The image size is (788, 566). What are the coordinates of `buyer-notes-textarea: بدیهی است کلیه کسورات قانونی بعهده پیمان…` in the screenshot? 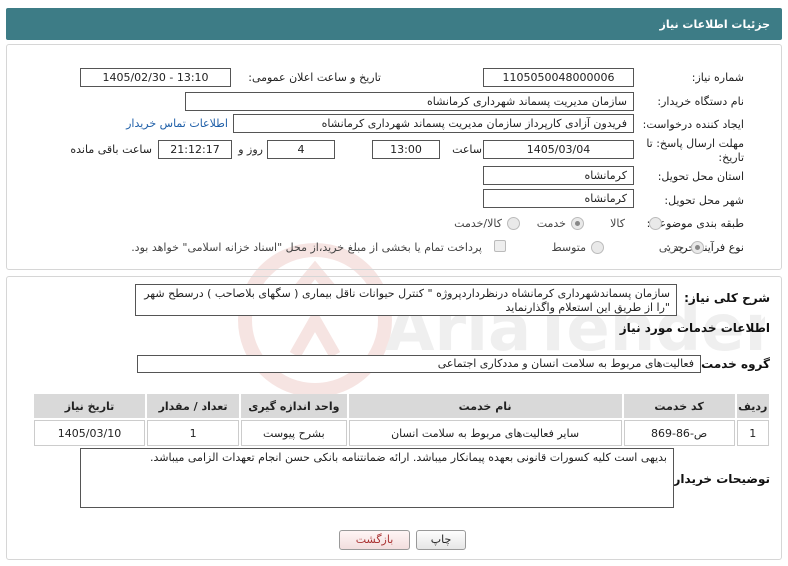 It's located at (377, 478).